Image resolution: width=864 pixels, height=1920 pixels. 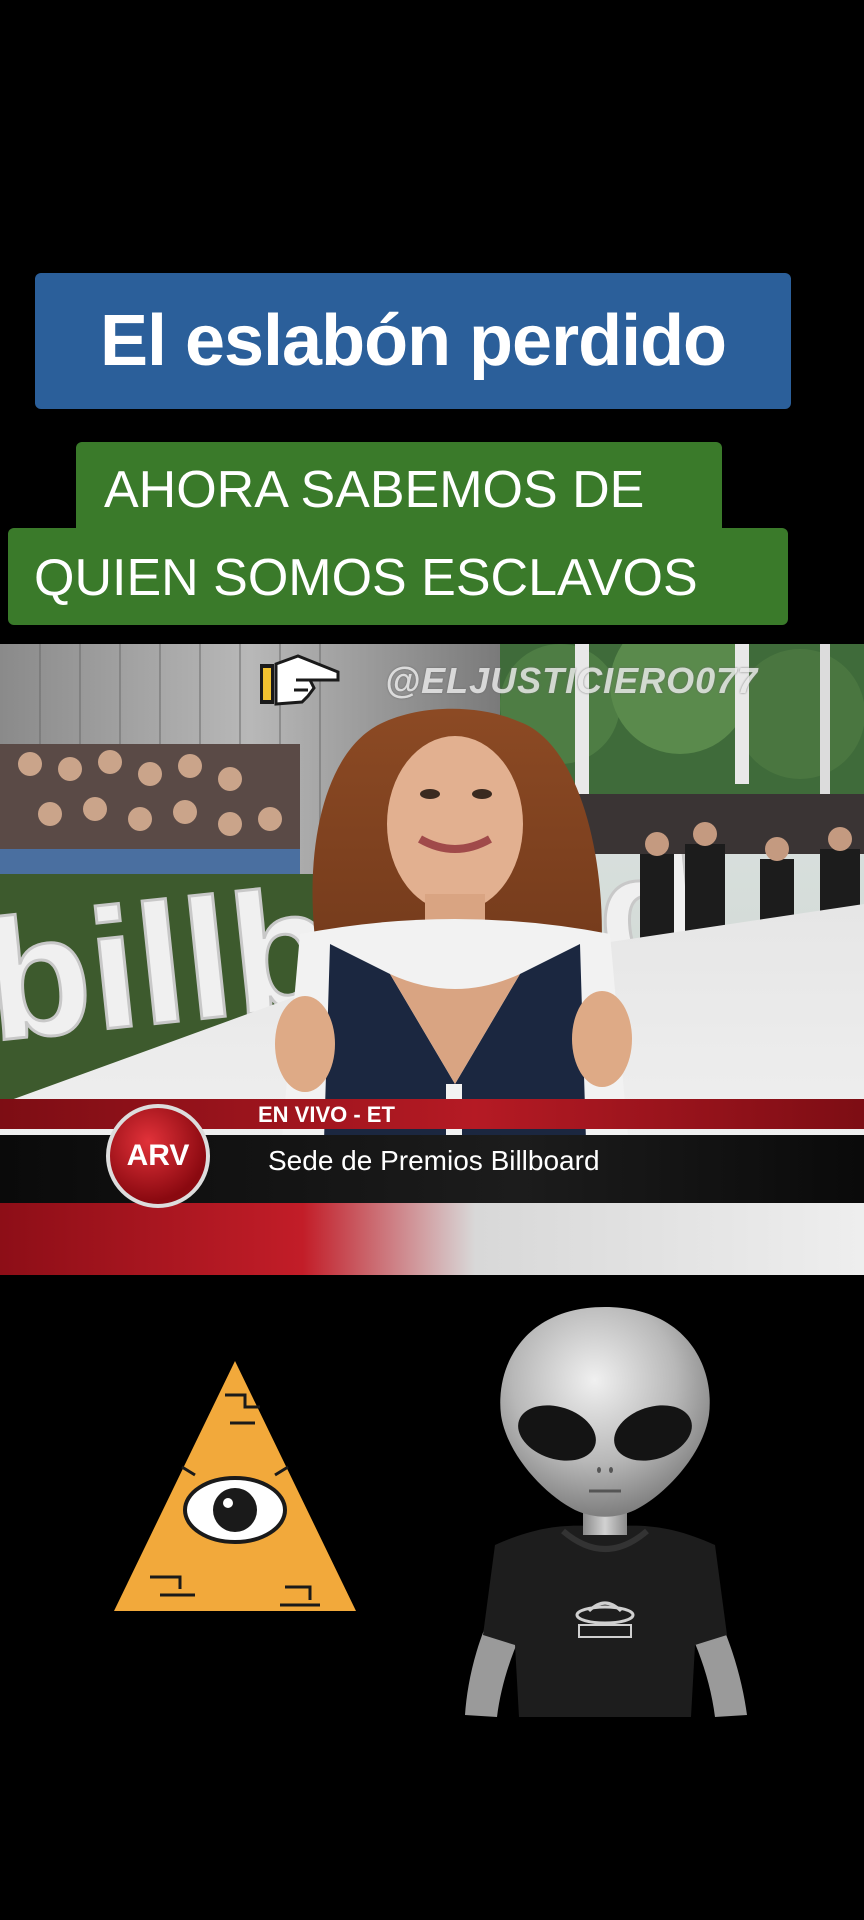 What do you see at coordinates (235, 1486) in the screenshot?
I see `all-seeing-eye-pyramid-icon` at bounding box center [235, 1486].